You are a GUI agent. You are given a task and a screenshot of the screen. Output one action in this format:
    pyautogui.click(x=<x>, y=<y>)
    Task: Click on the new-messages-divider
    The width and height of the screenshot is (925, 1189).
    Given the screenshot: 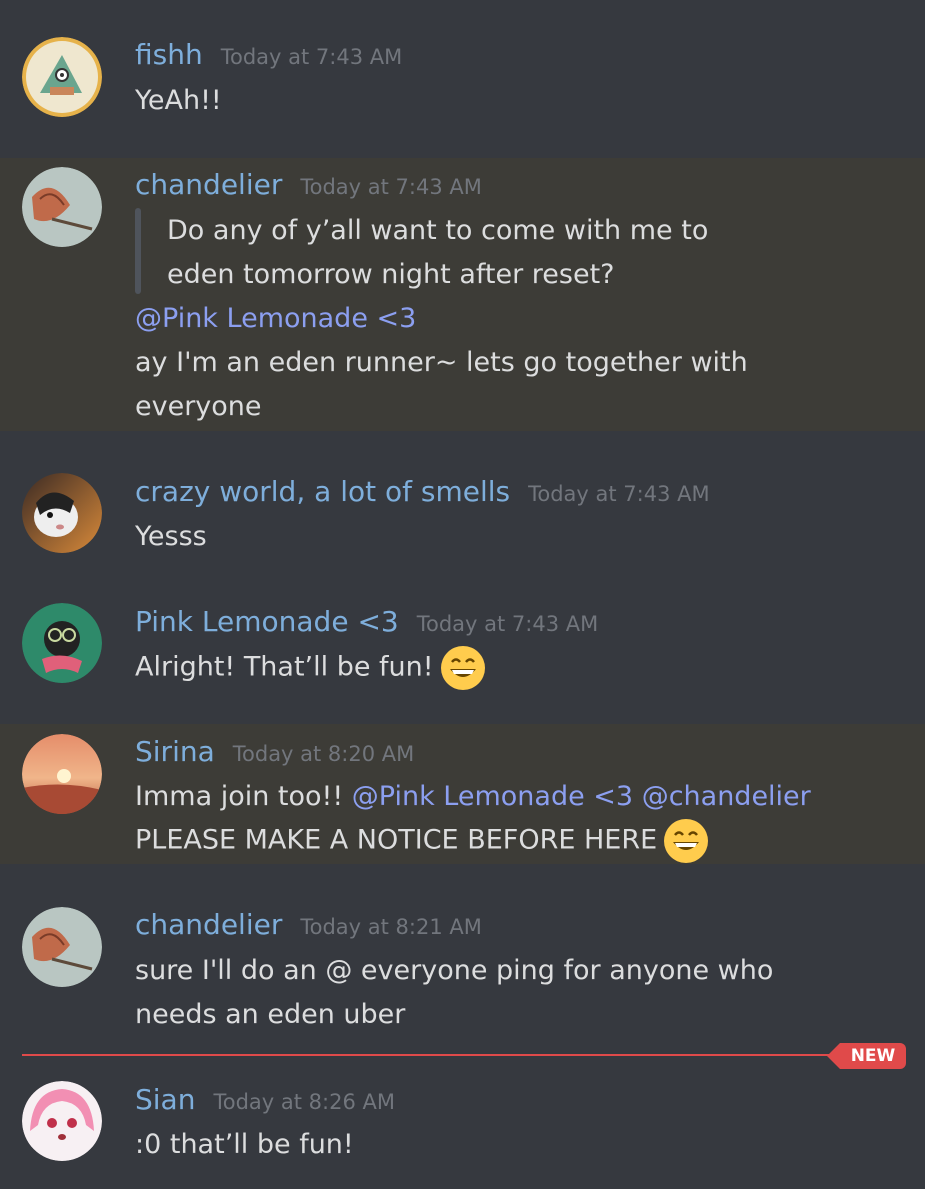 What is the action you would take?
    pyautogui.click(x=432, y=1055)
    